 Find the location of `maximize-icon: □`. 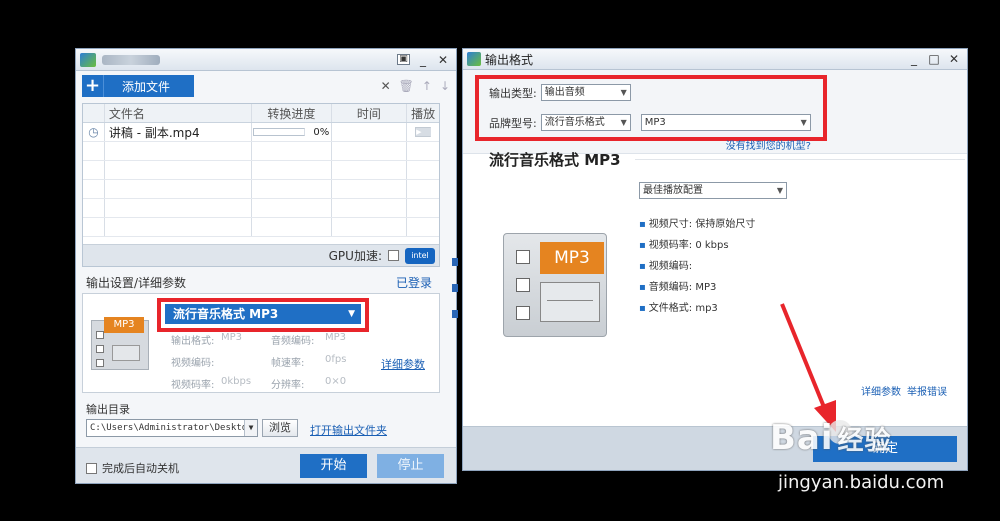

maximize-icon: □ is located at coordinates (934, 59).